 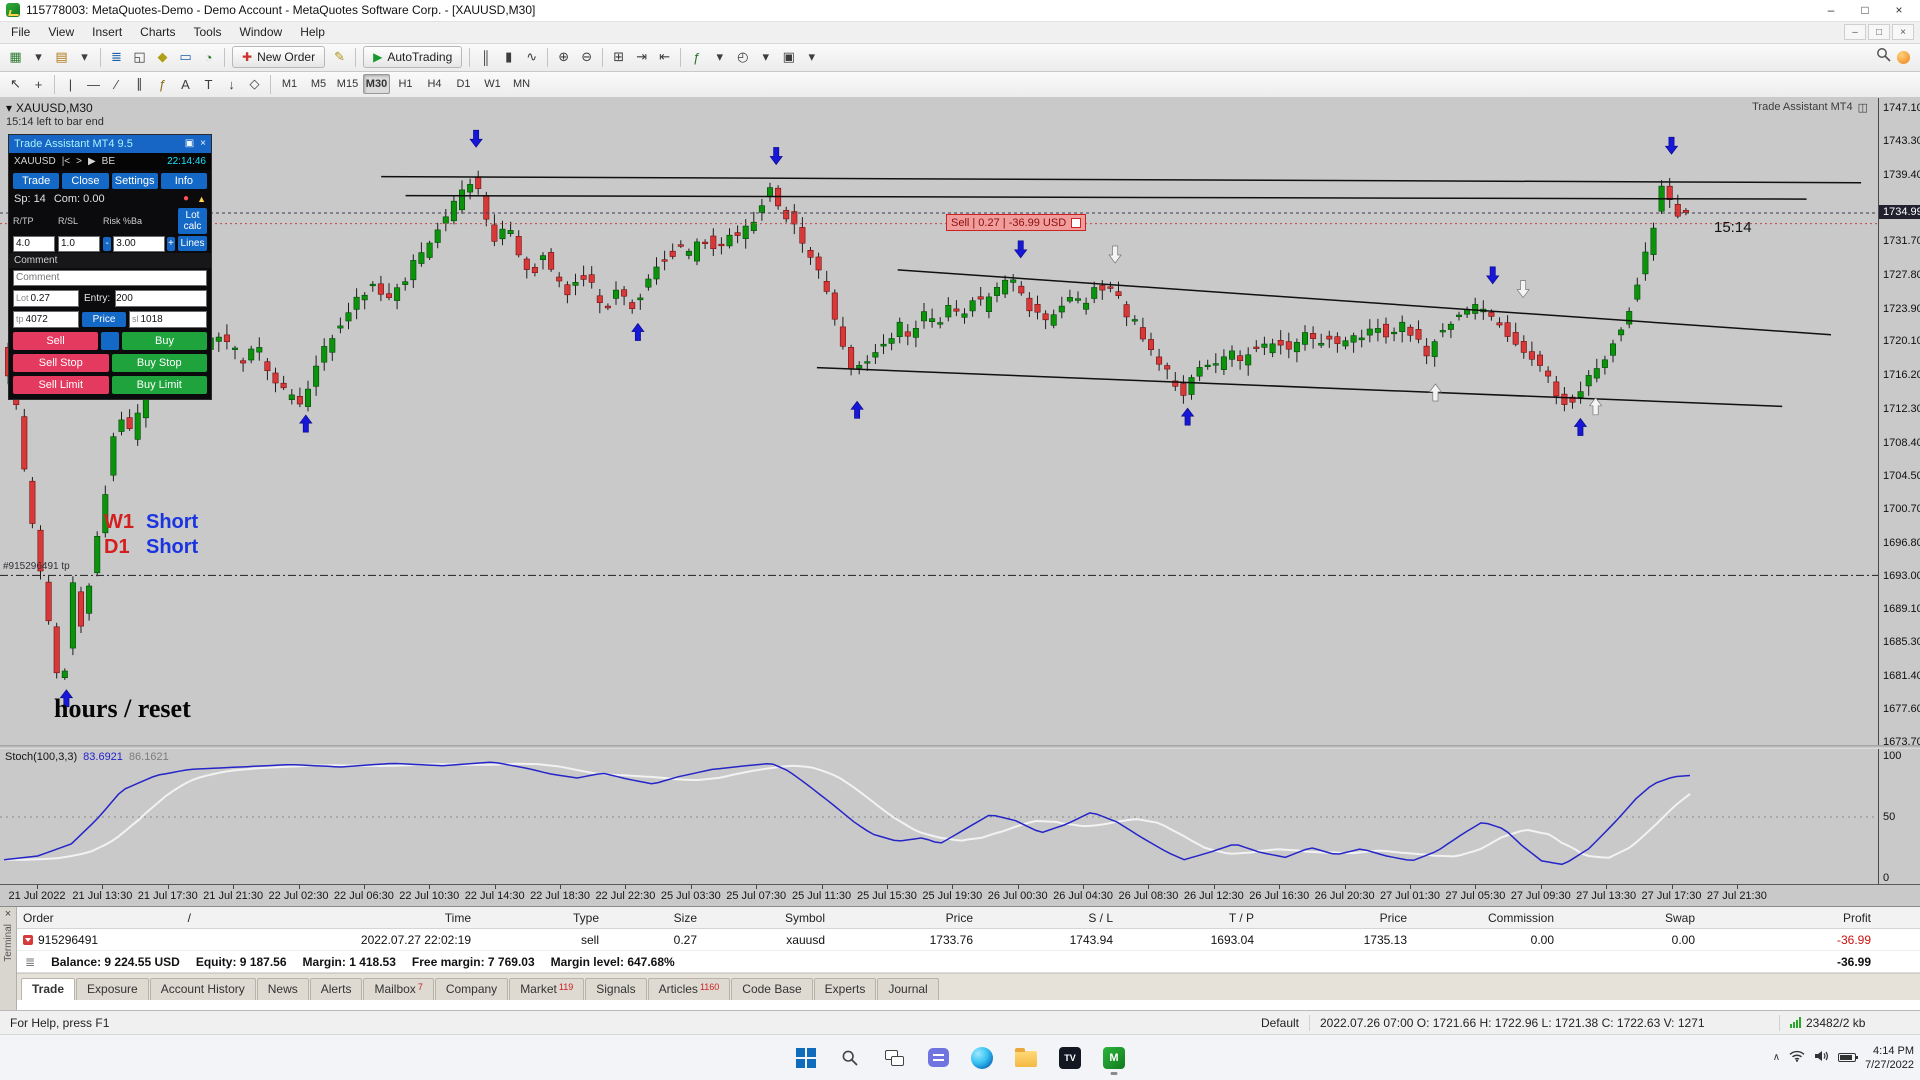 I want to click on terminal-tab-code-base: Code Base, so click(x=772, y=989).